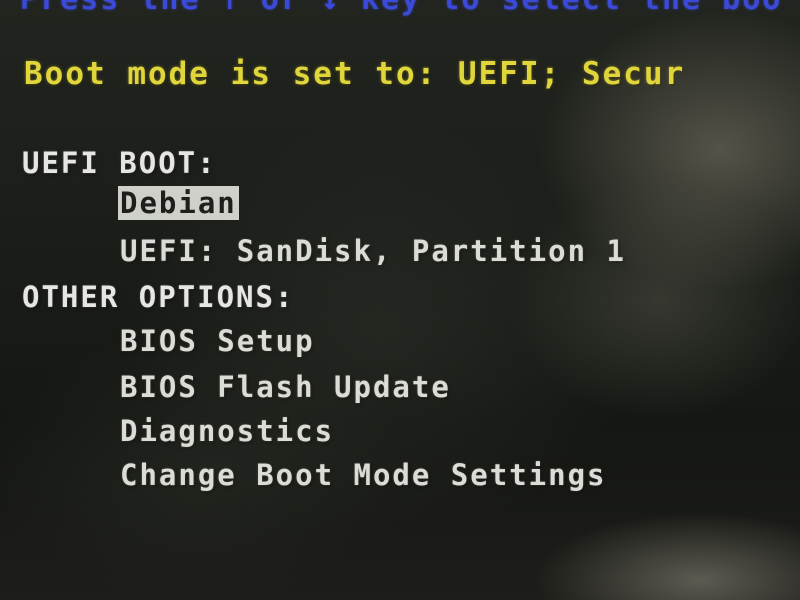  What do you see at coordinates (158, 297) in the screenshot?
I see `other-options-header: OTHER OPTIONS:` at bounding box center [158, 297].